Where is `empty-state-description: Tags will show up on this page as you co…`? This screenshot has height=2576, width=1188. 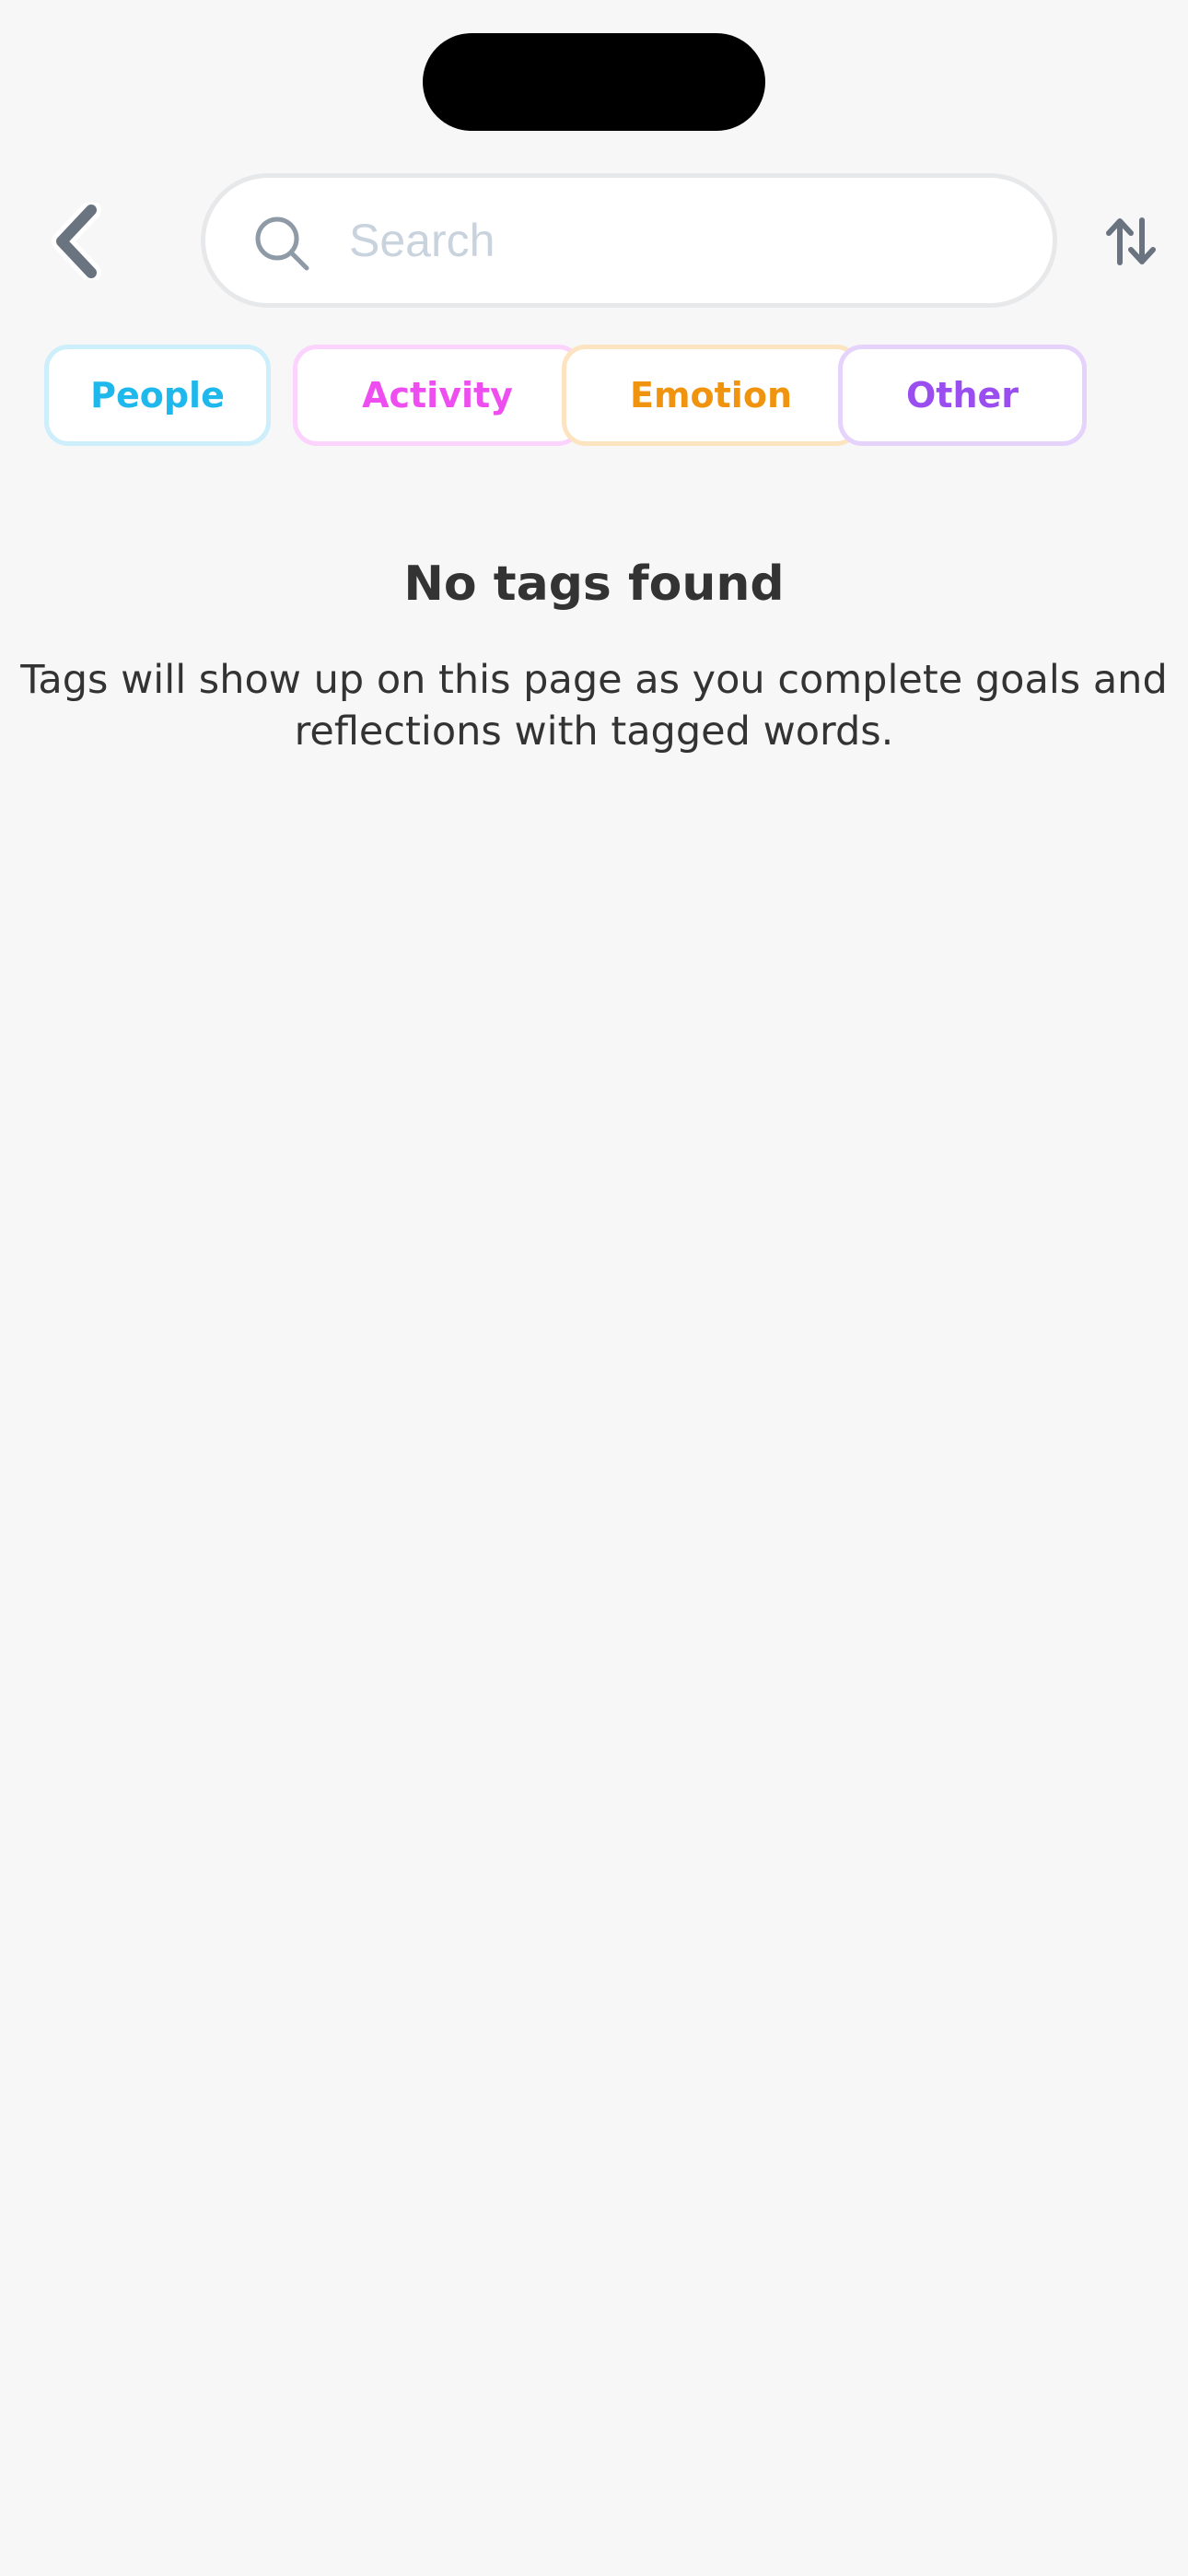 empty-state-description: Tags will show up on this page as you co… is located at coordinates (594, 705).